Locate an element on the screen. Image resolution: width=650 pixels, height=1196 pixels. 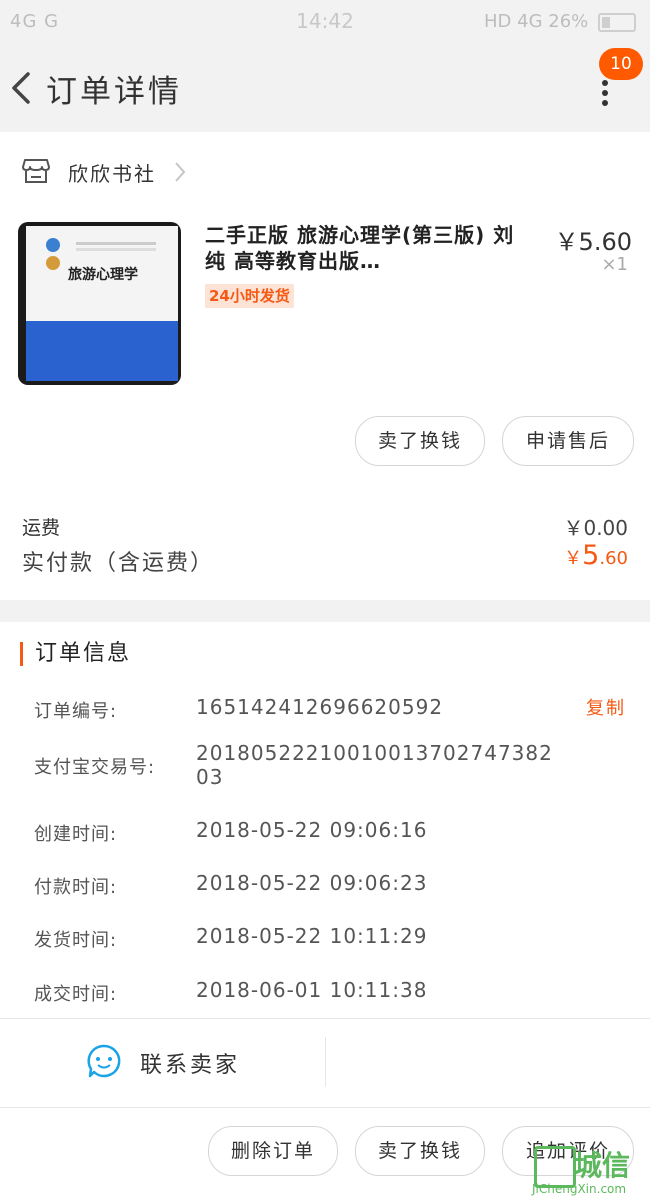
paid-label: 实付款（含运费） is located at coordinates (118, 563).